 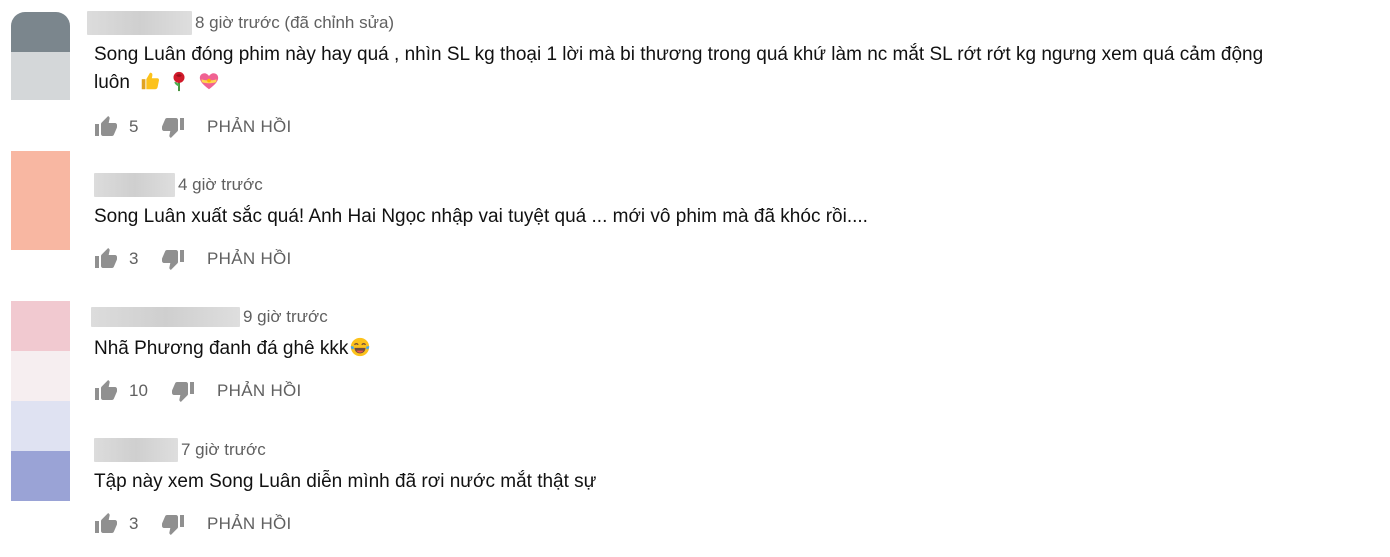 I want to click on comment-header: 4 giờ trước, so click(x=178, y=185).